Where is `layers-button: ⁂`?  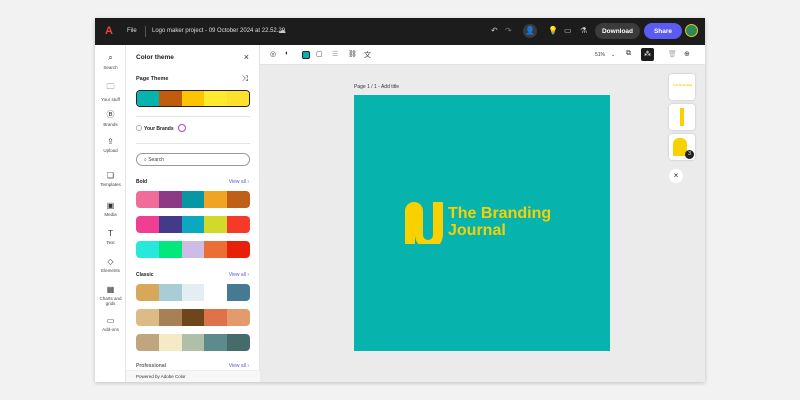
layers-button: ⁂ is located at coordinates (647, 54).